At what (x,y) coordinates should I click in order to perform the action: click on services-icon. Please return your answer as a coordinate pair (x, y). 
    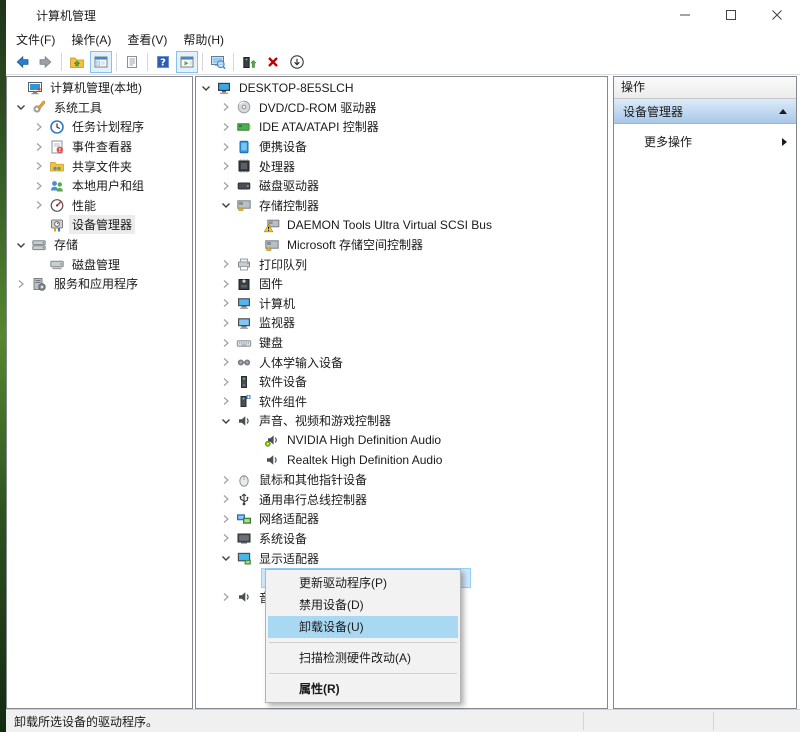
    Looking at the image, I should click on (39, 284).